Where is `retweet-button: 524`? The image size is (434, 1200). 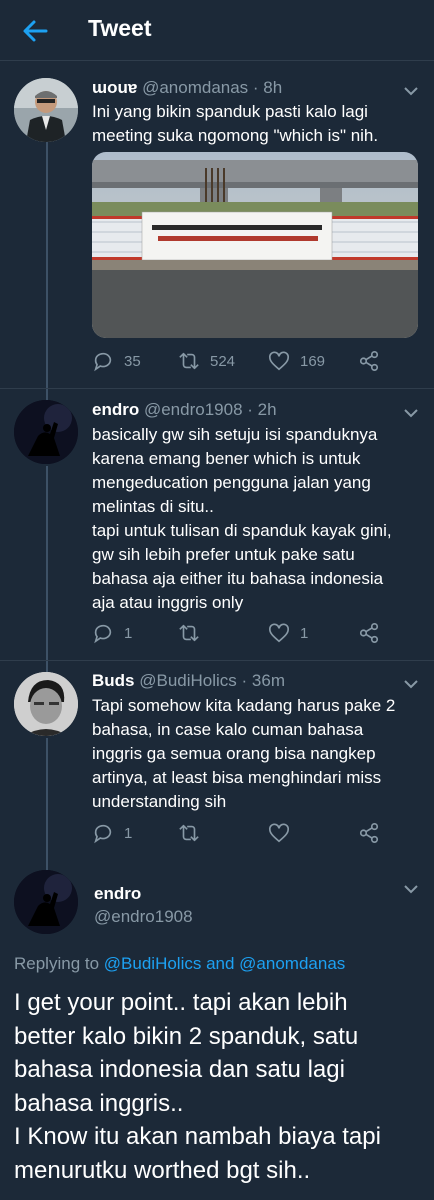
retweet-button: 524 is located at coordinates (206, 361).